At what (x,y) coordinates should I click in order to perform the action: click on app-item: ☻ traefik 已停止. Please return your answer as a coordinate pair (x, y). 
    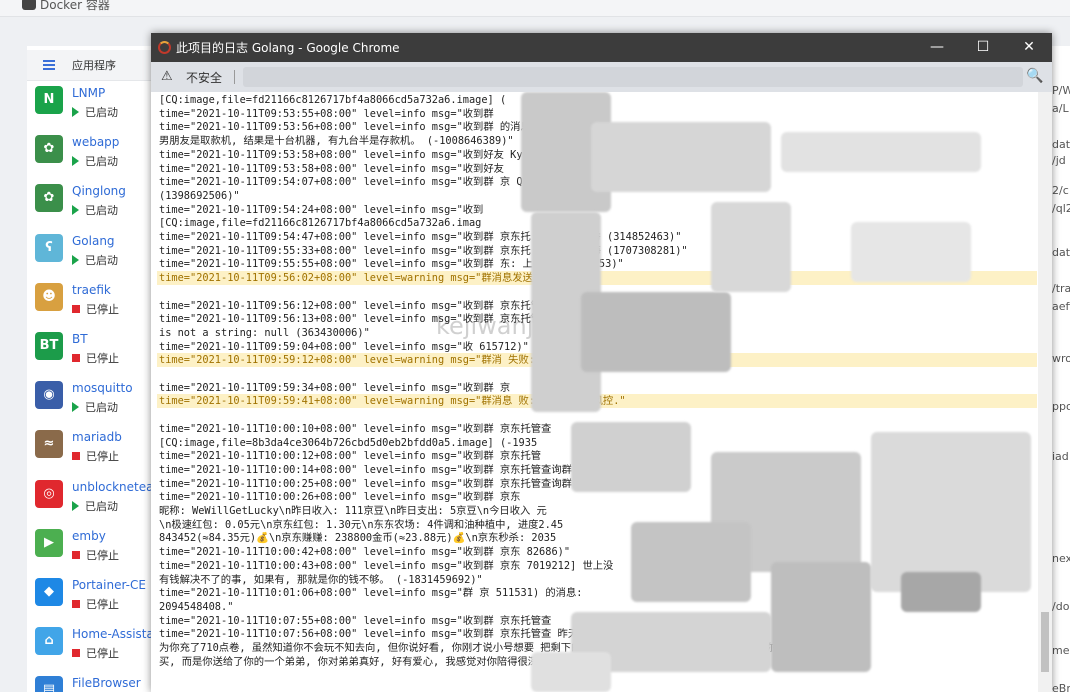
    Looking at the image, I should click on (91, 304).